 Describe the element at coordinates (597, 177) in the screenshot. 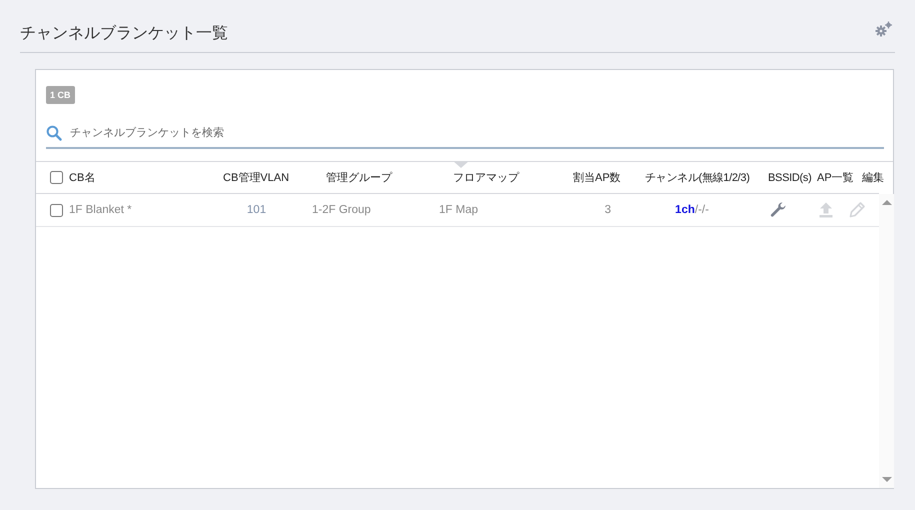

I see `column-header: 割当AP数` at that location.